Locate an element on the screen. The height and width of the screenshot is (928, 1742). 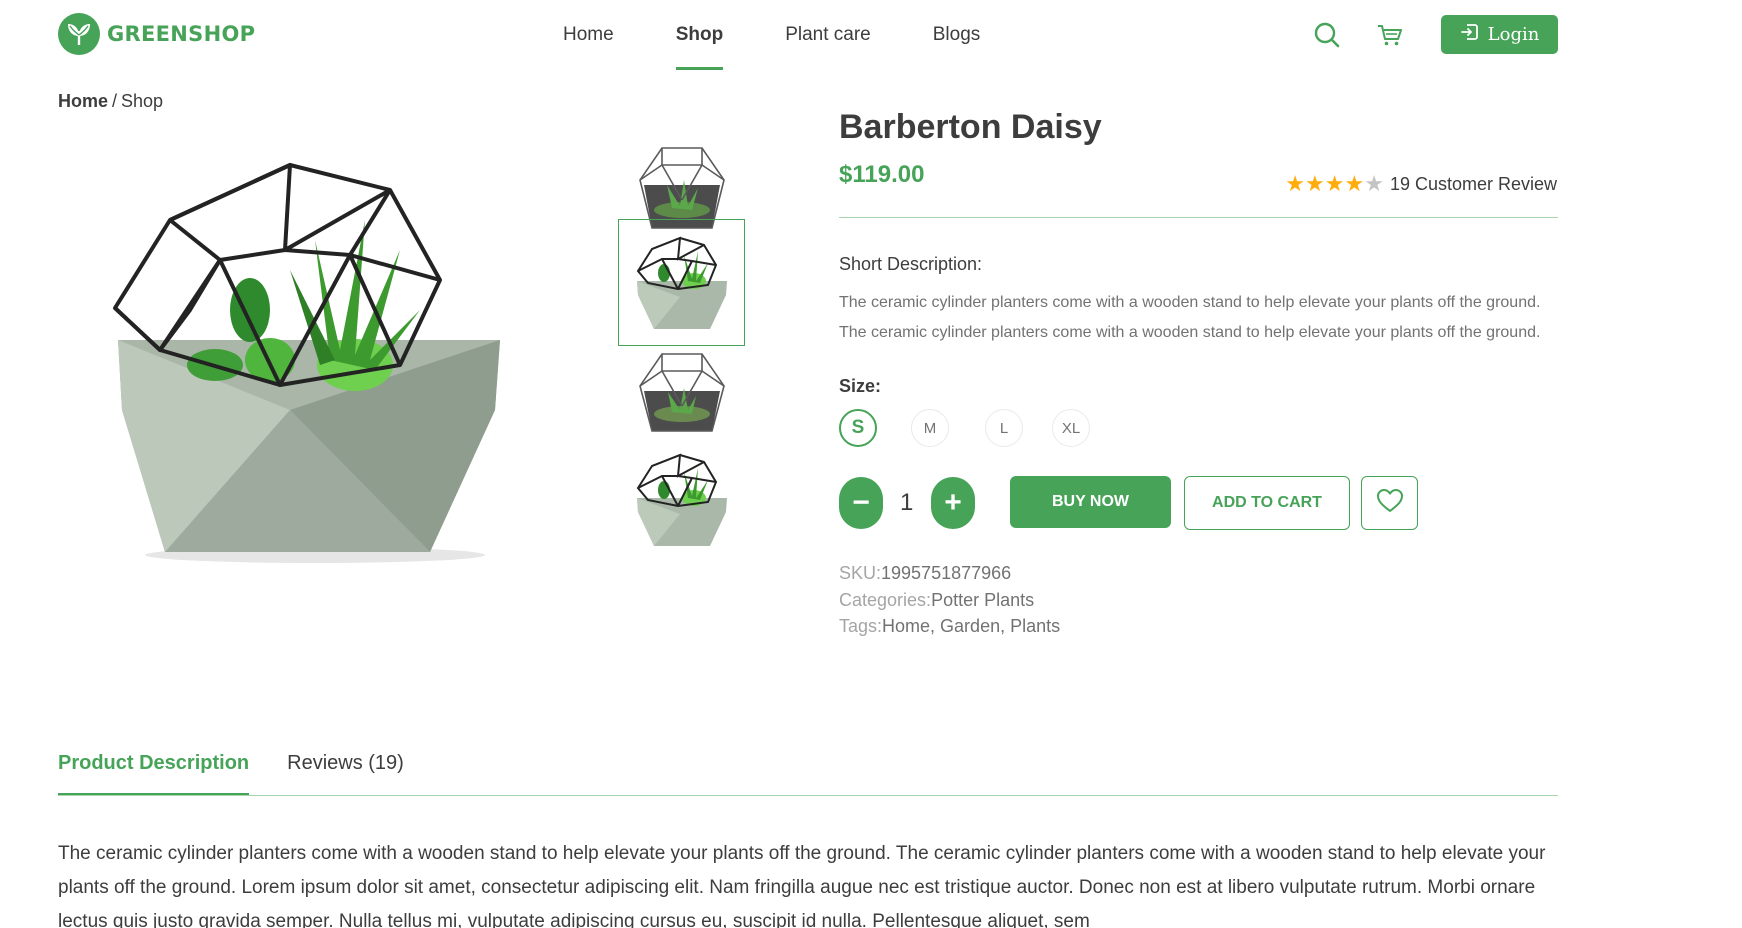
size-option-l: L is located at coordinates (1004, 428).